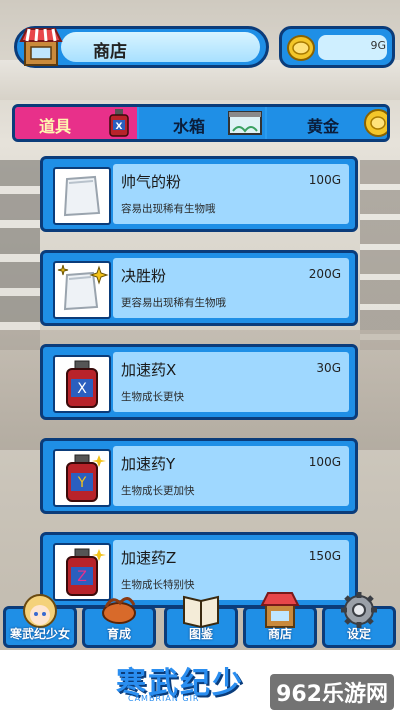  I want to click on svg-text: Z, so click(82, 577).